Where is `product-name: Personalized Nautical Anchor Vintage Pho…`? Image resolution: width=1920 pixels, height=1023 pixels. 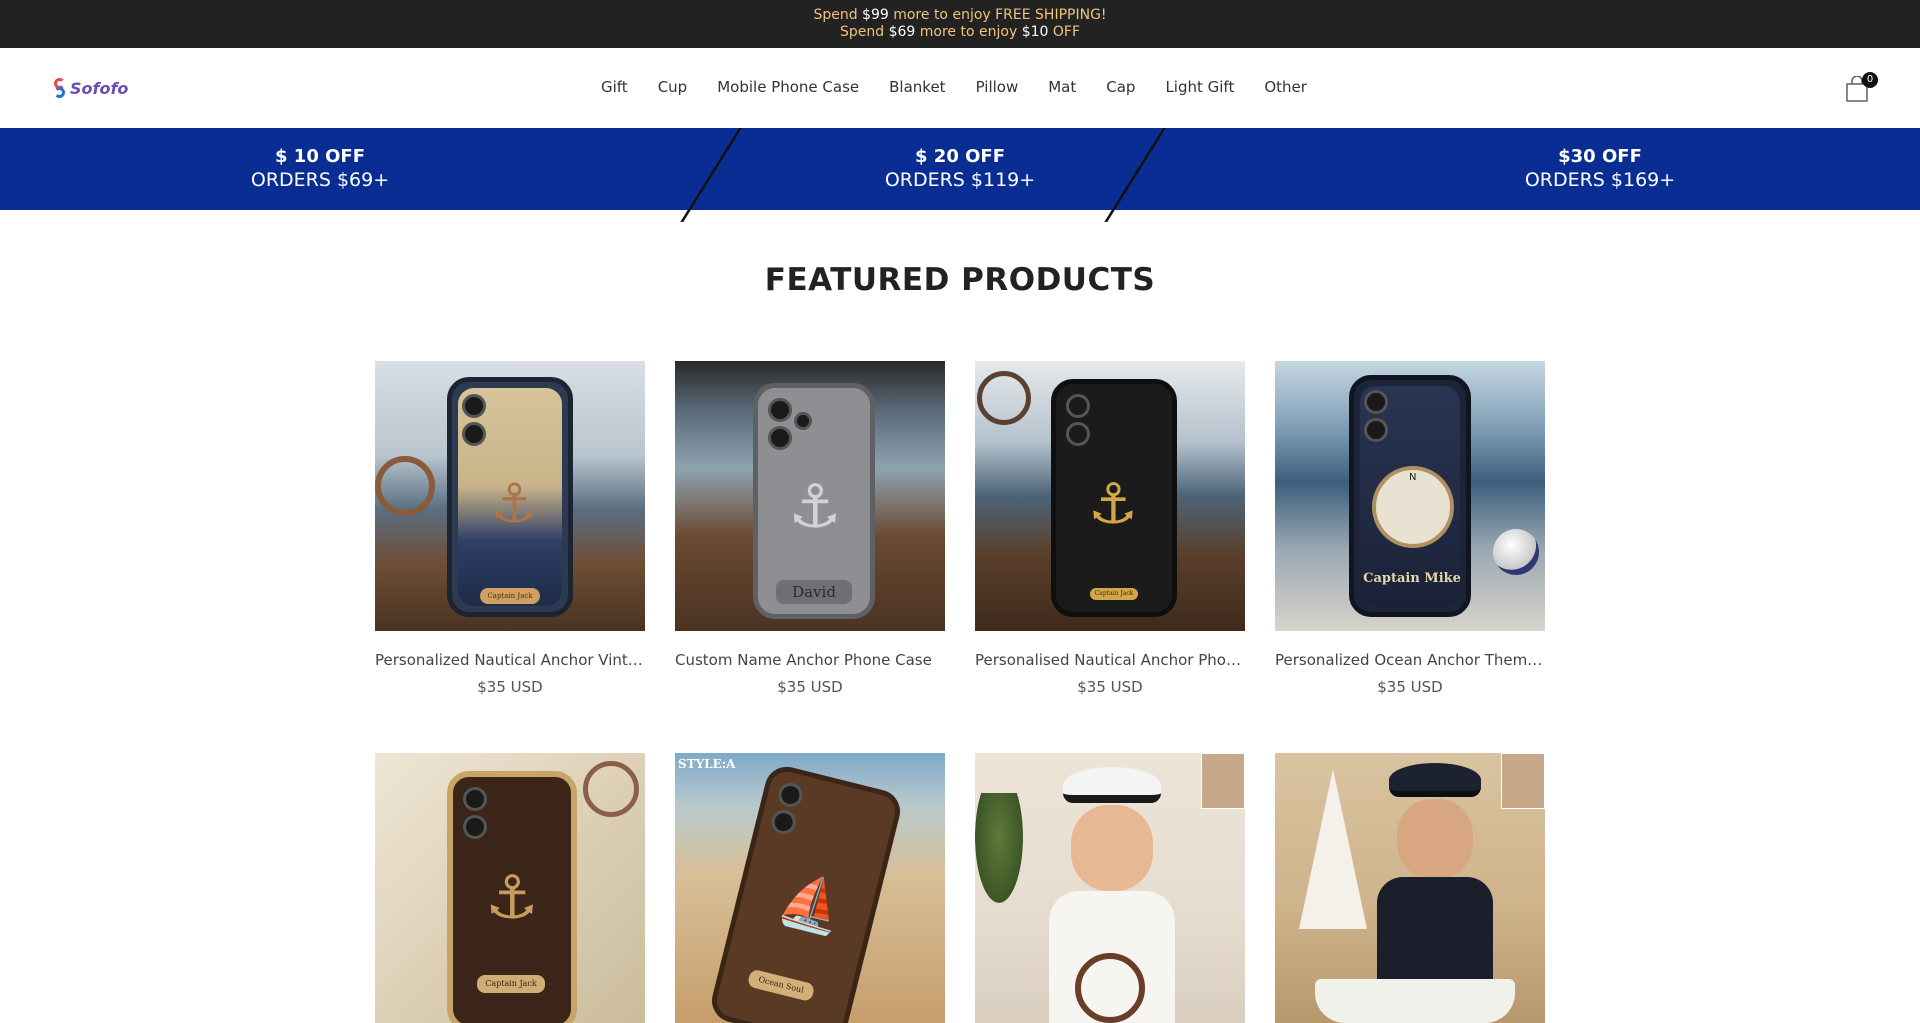
product-name: Personalized Nautical Anchor Vintage Pho… is located at coordinates (510, 660).